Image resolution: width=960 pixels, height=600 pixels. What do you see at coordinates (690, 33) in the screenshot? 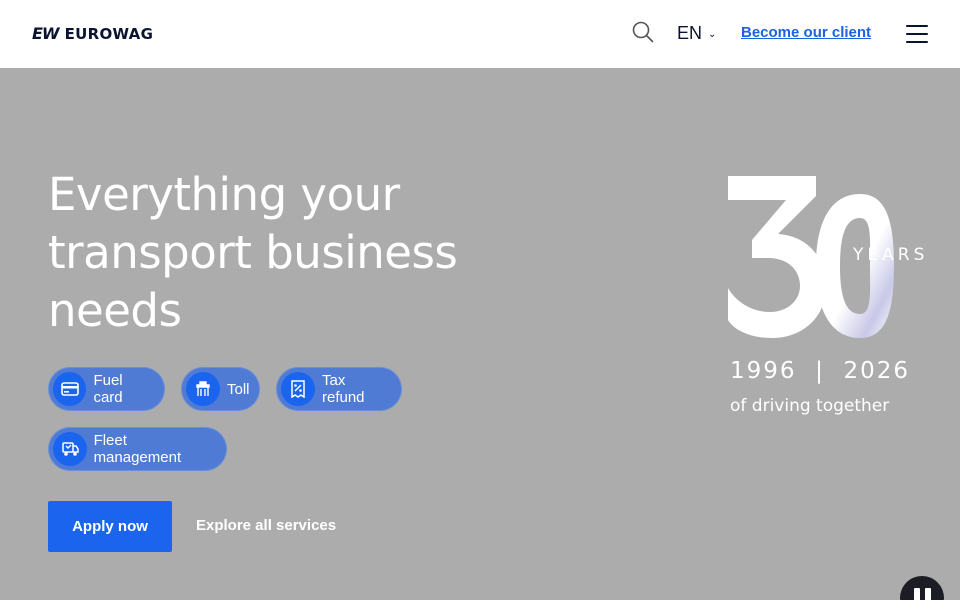
I see `language-label: EN` at bounding box center [690, 33].